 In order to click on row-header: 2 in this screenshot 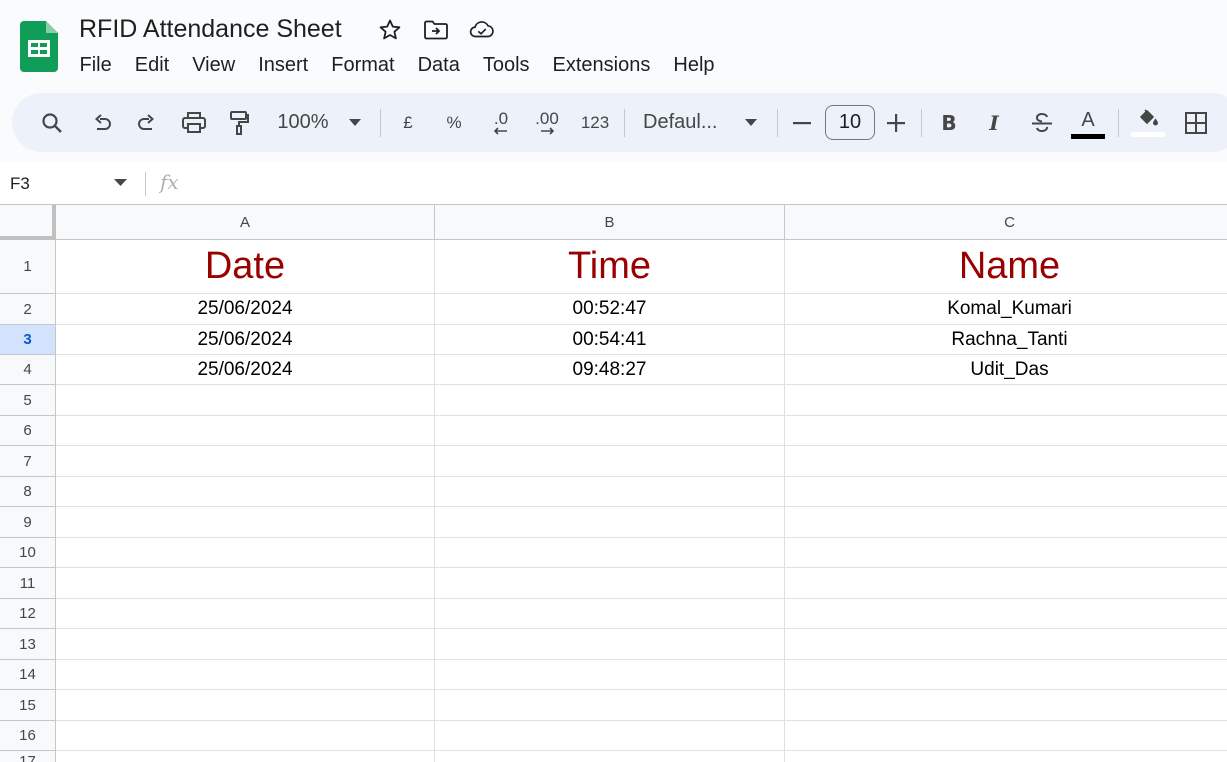, I will do `click(28, 309)`.